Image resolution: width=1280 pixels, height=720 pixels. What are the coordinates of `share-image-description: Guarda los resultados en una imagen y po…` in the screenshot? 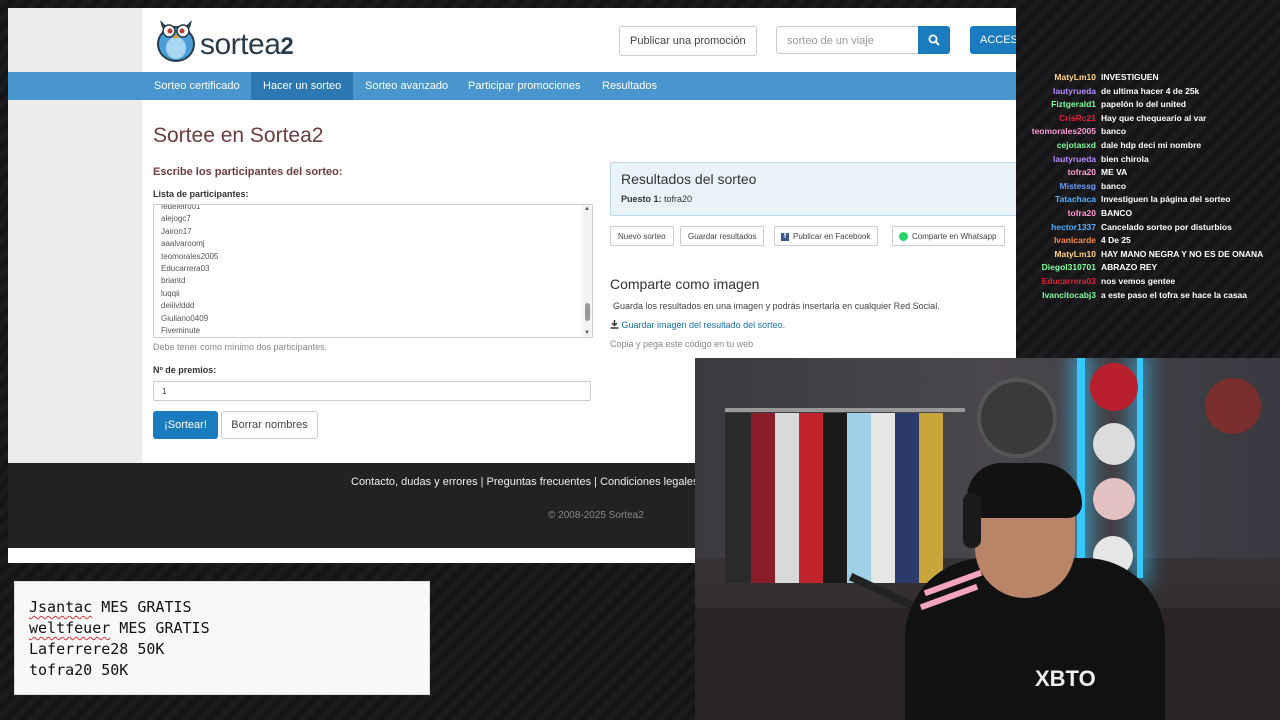 It's located at (776, 306).